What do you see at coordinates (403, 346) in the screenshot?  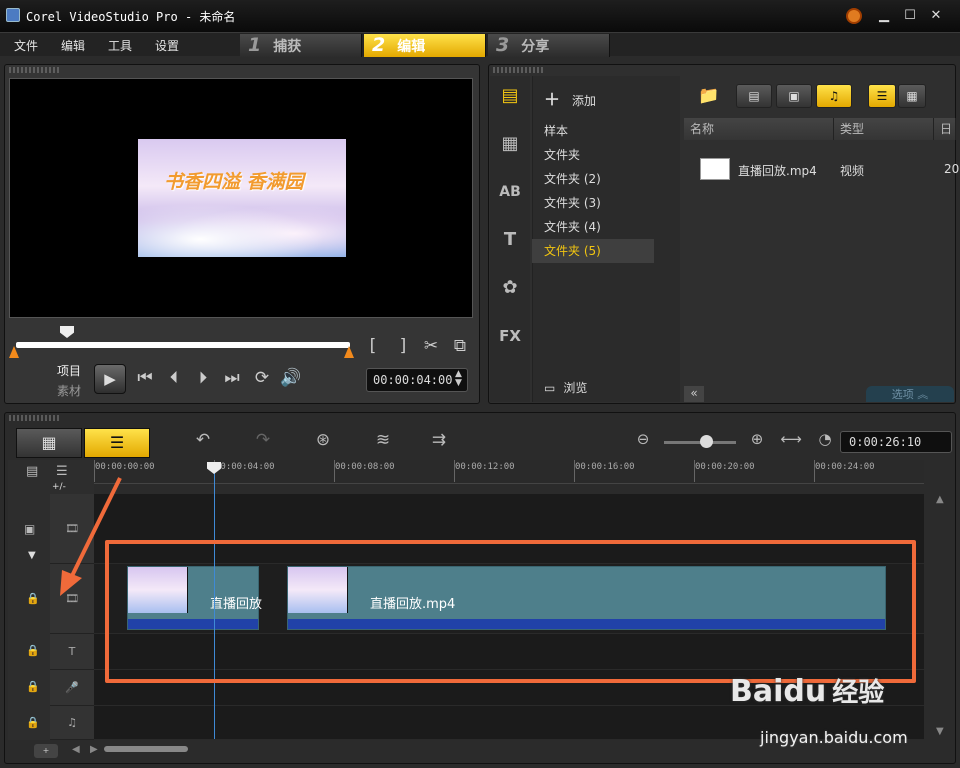 I see `mark-out-button: ]` at bounding box center [403, 346].